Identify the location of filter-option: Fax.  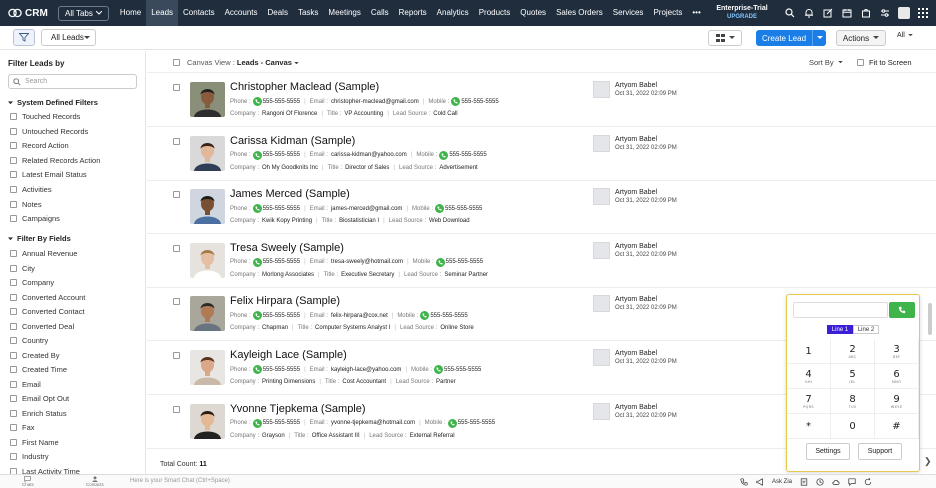
(22, 427).